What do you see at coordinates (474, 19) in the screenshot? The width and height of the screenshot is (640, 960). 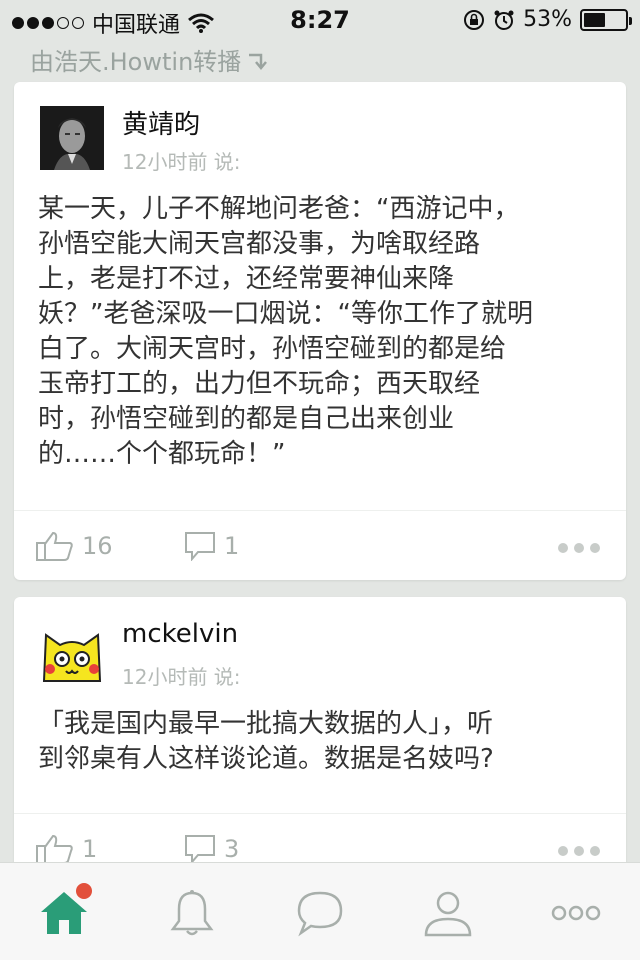 I see `rotation-lock-icon` at bounding box center [474, 19].